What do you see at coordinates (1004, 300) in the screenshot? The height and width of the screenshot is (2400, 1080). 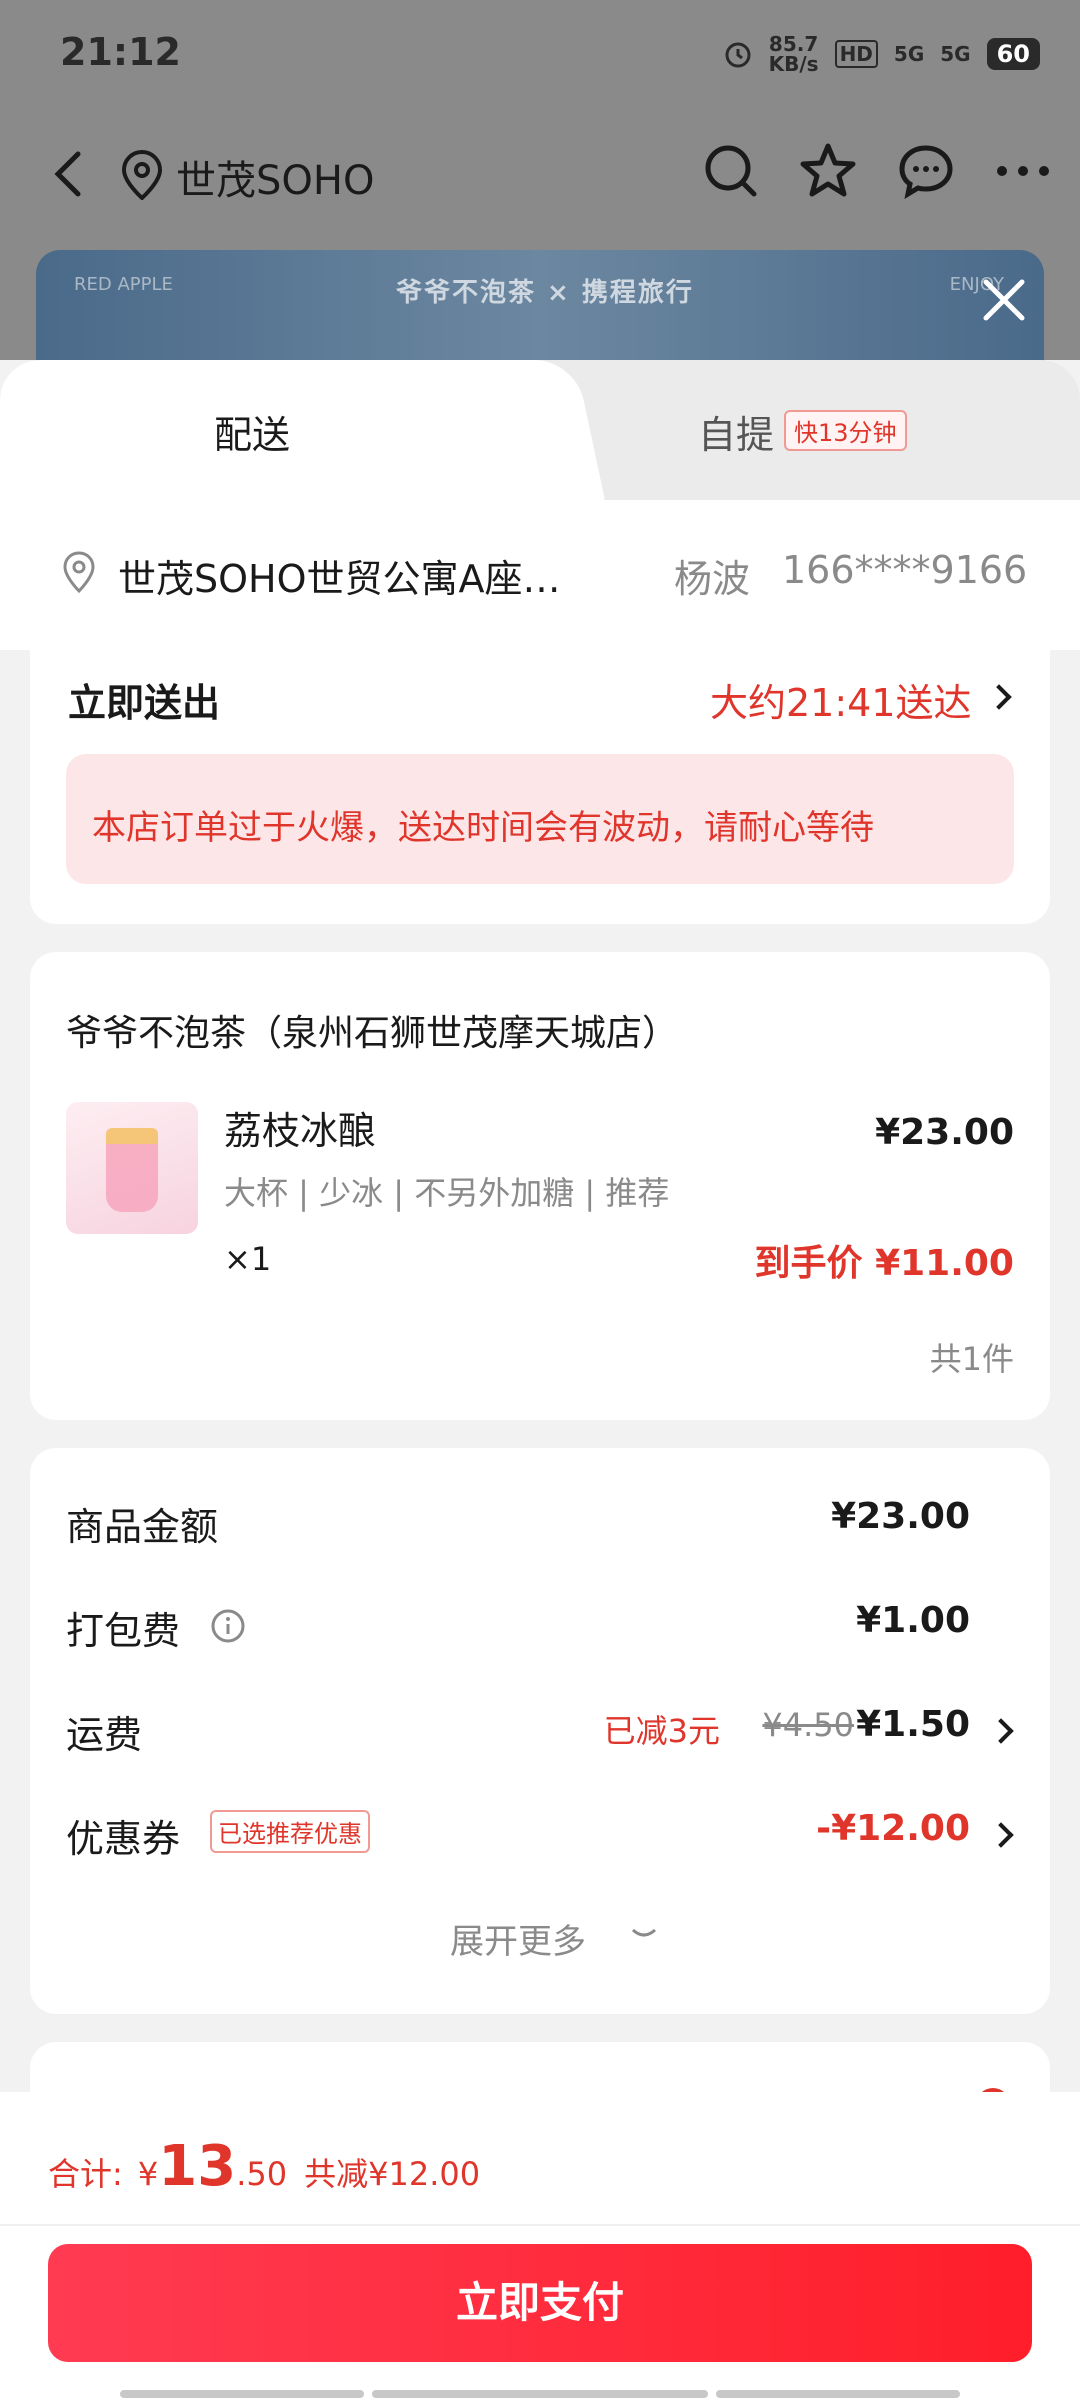 I see `close-icon` at bounding box center [1004, 300].